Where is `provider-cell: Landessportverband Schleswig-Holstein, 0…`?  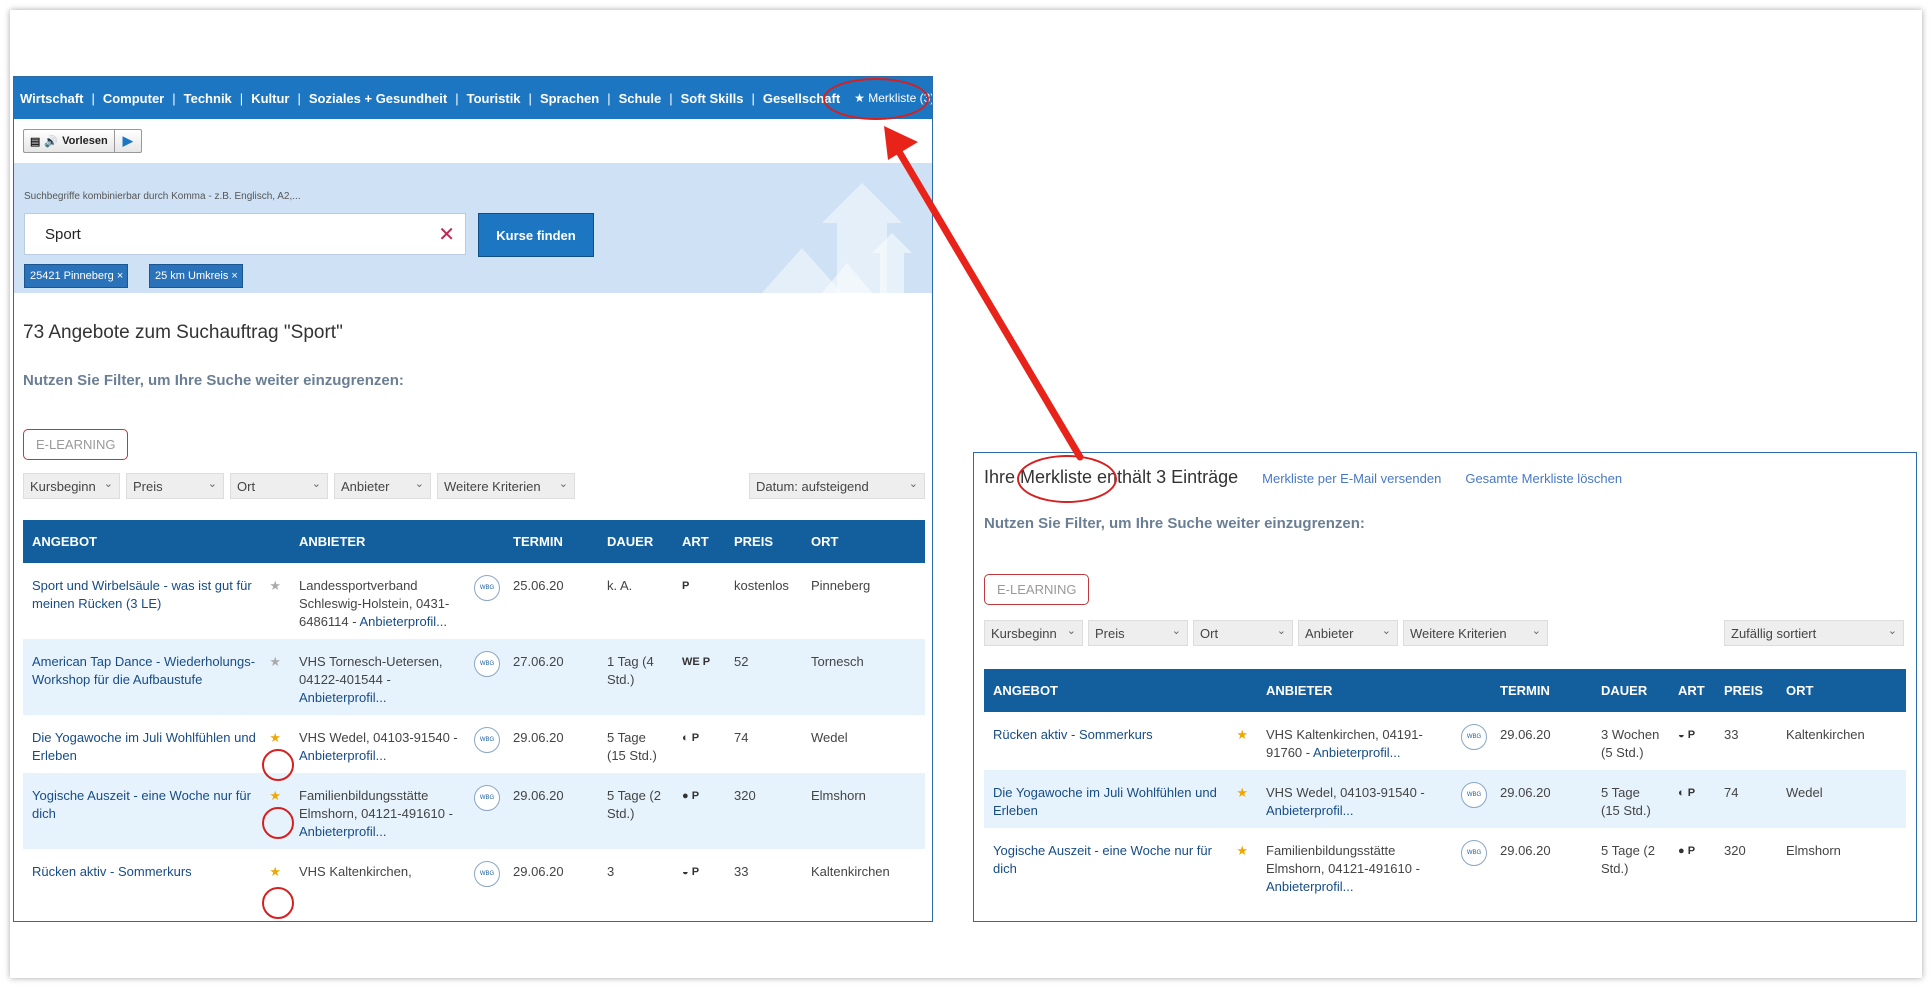 provider-cell: Landessportverband Schleswig-Holstein, 0… is located at coordinates (397, 601).